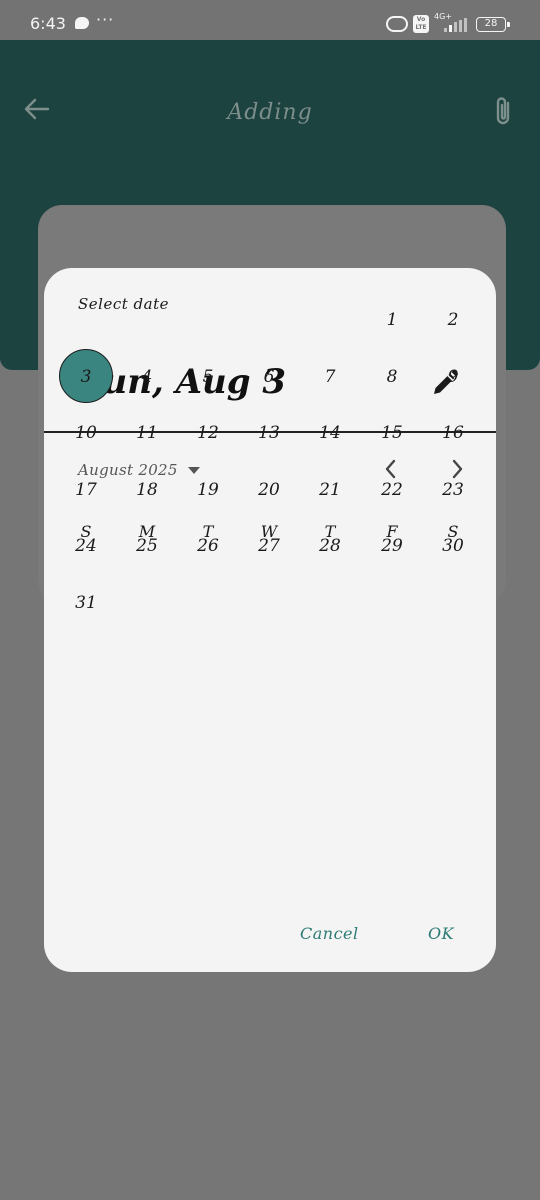  I want to click on calendar-day-label: 13, so click(269, 433).